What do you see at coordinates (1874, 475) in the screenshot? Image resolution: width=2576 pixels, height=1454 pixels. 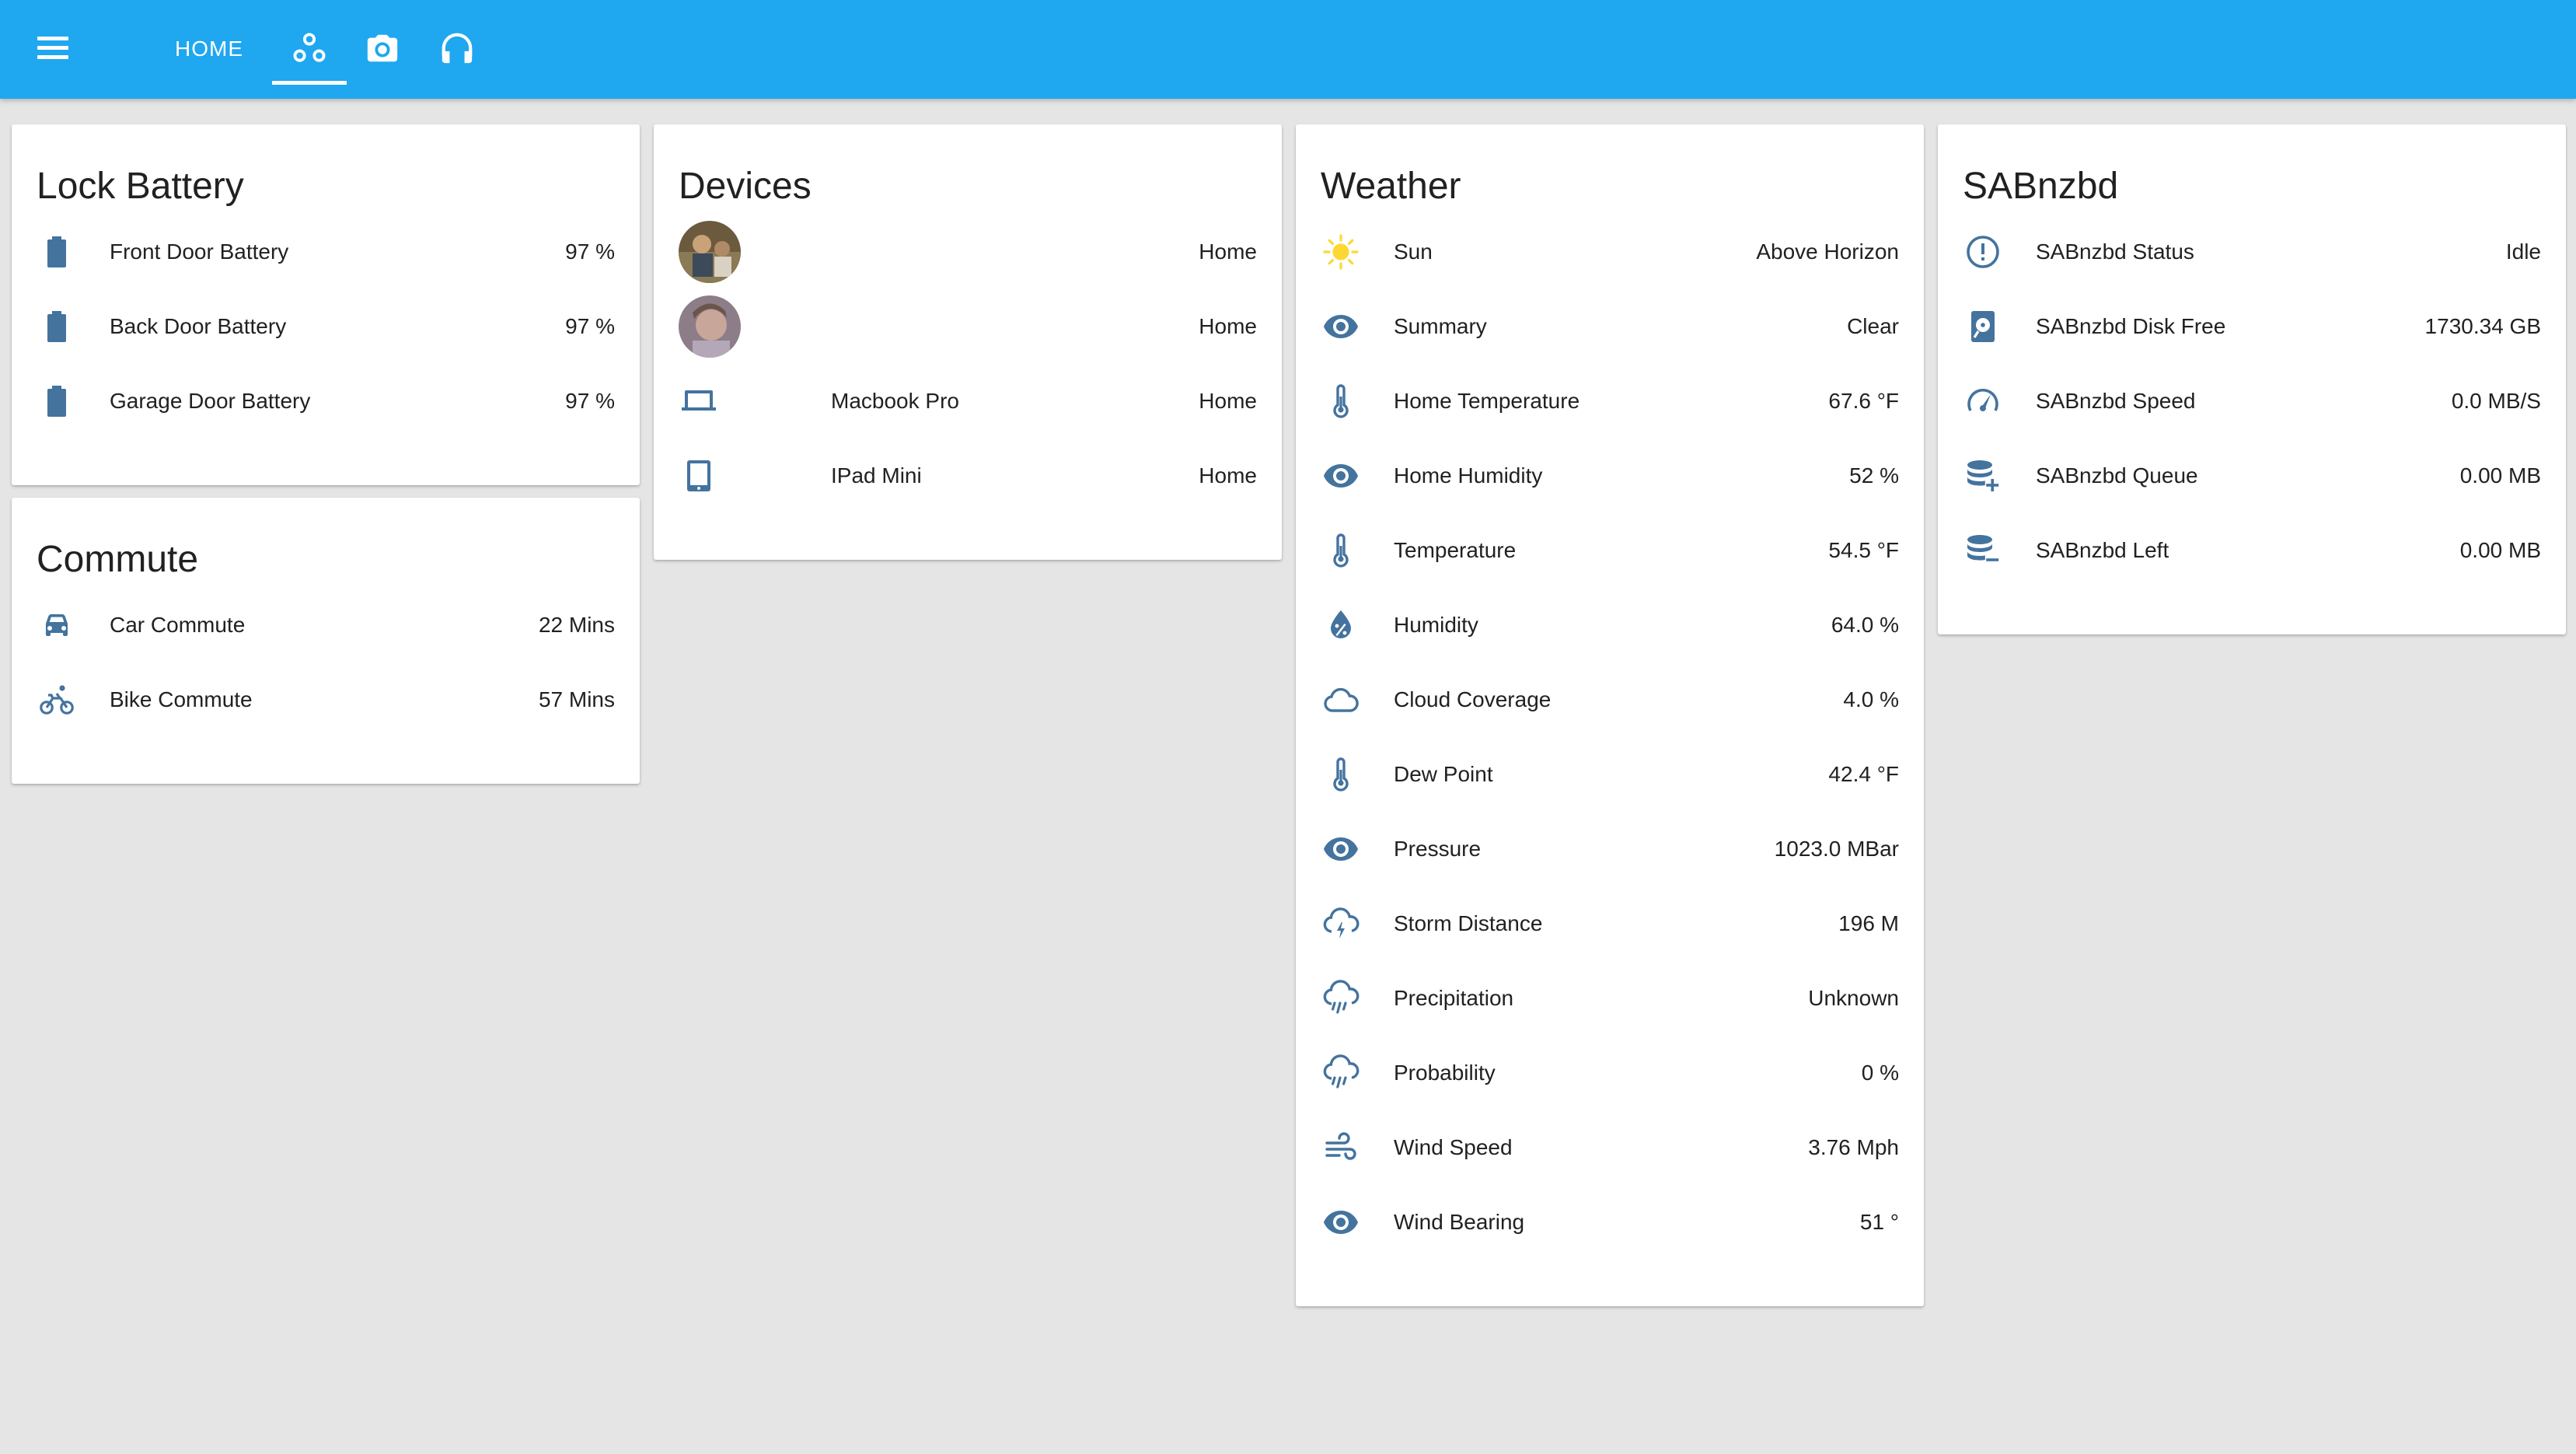 I see `row-value: 52 %` at bounding box center [1874, 475].